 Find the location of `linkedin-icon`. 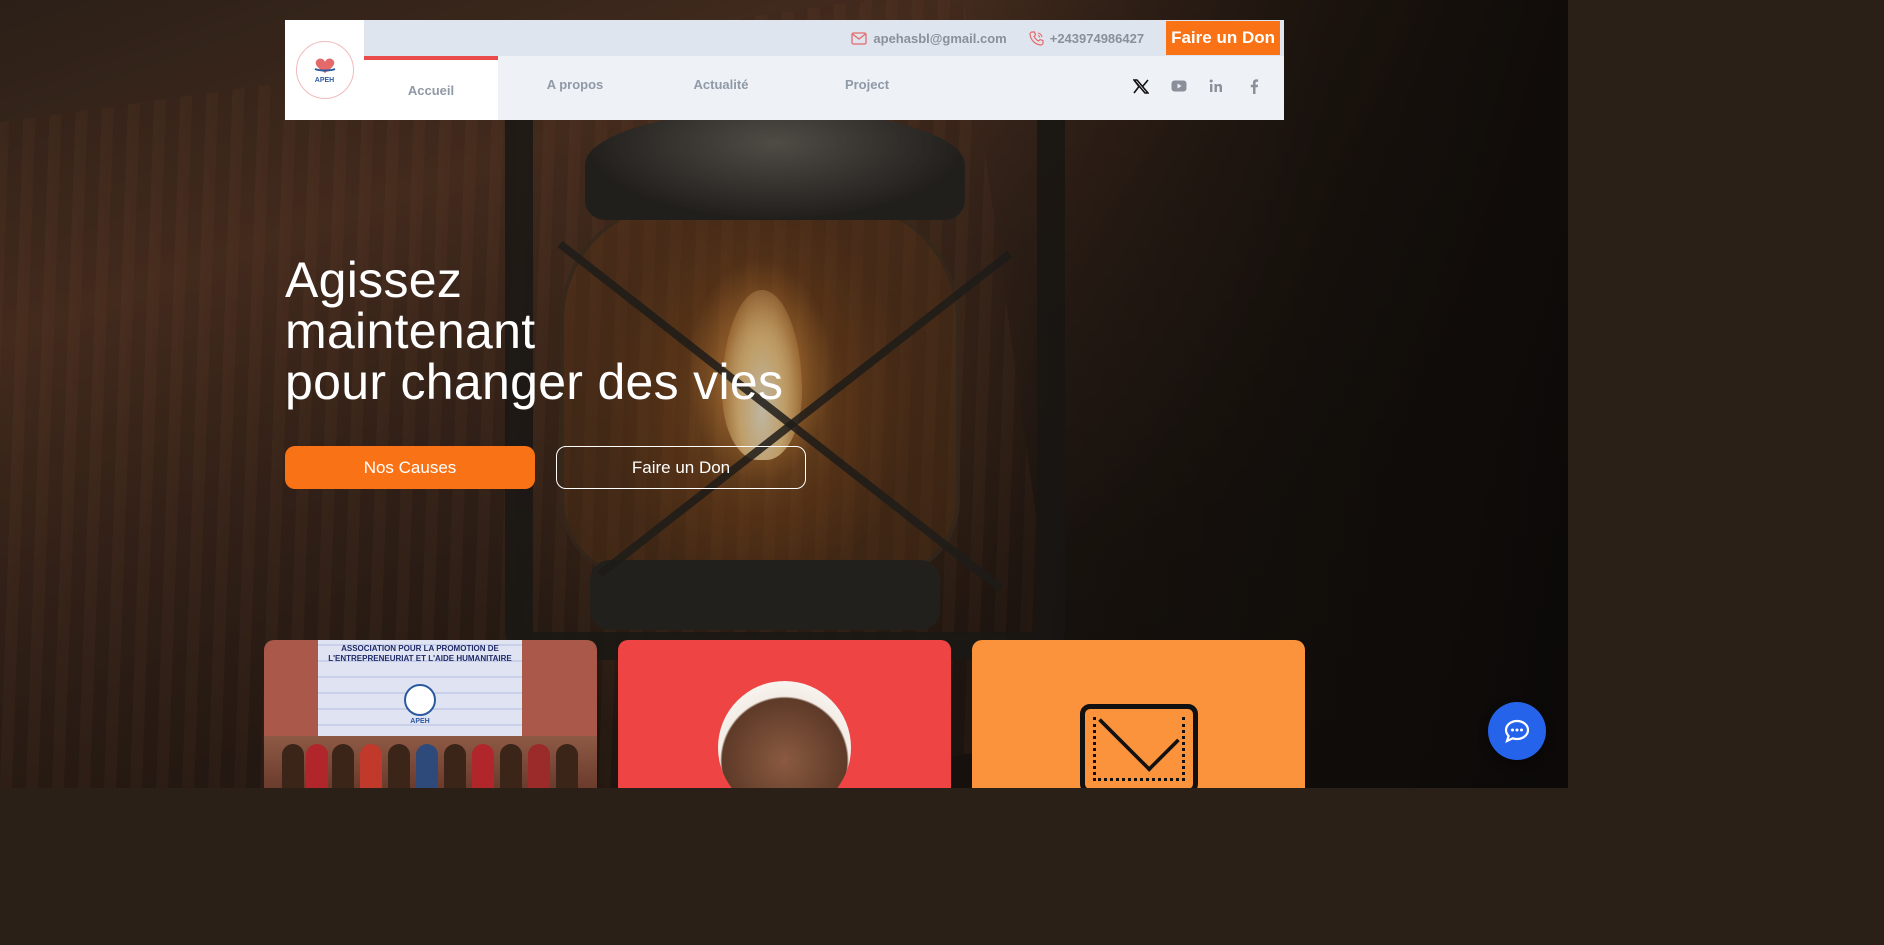

linkedin-icon is located at coordinates (1216, 86).